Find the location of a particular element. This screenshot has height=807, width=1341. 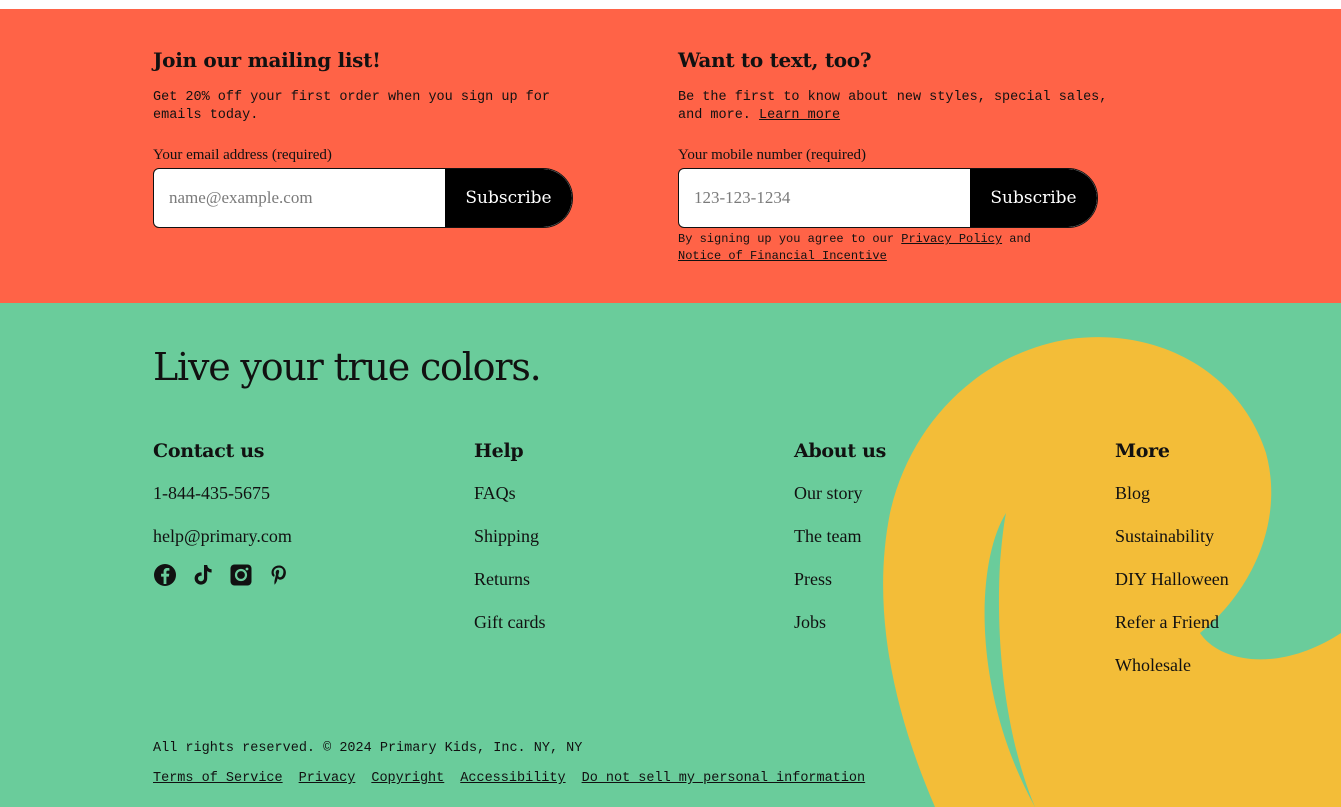

email-field-label: Your email address (required) is located at coordinates (242, 155).